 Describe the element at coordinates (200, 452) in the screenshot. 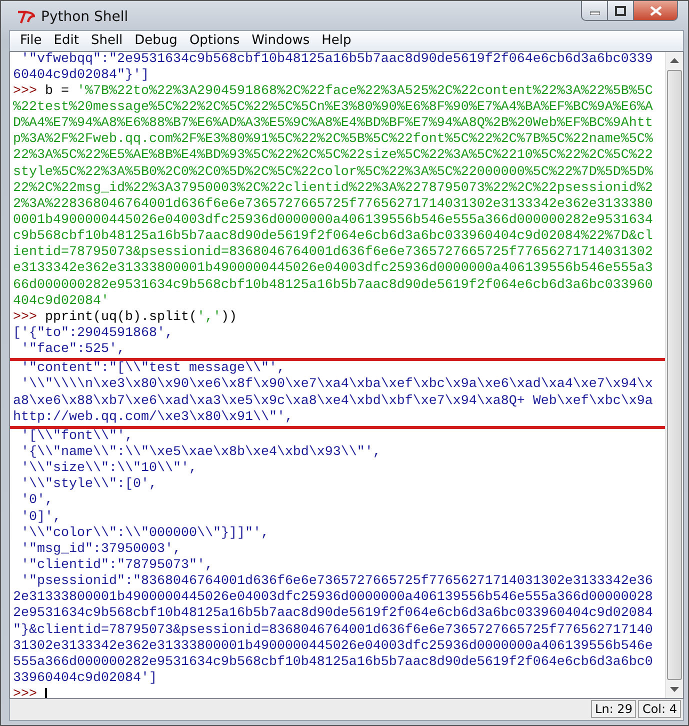

I see `output-line: '{\\"name\\":\\"\xe5\xae\x8b\xe4\xbd\x93\\"',` at that location.